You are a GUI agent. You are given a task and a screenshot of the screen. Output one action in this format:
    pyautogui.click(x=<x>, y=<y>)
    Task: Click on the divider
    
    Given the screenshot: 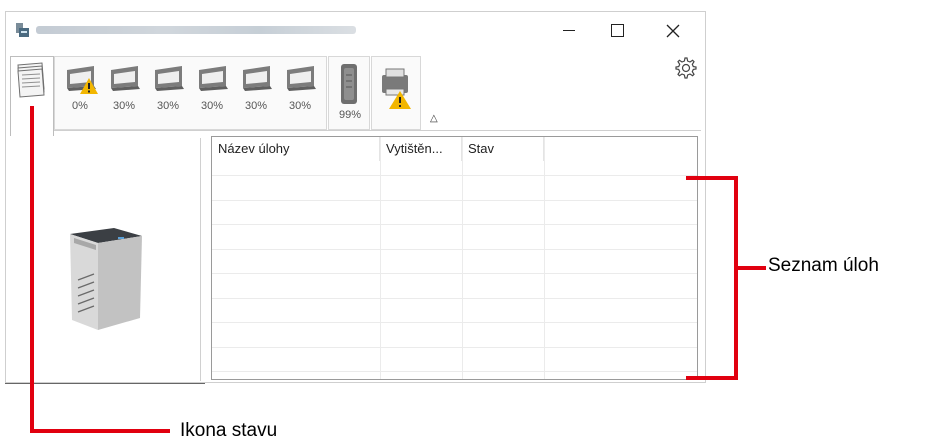 What is the action you would take?
    pyautogui.click(x=105, y=383)
    